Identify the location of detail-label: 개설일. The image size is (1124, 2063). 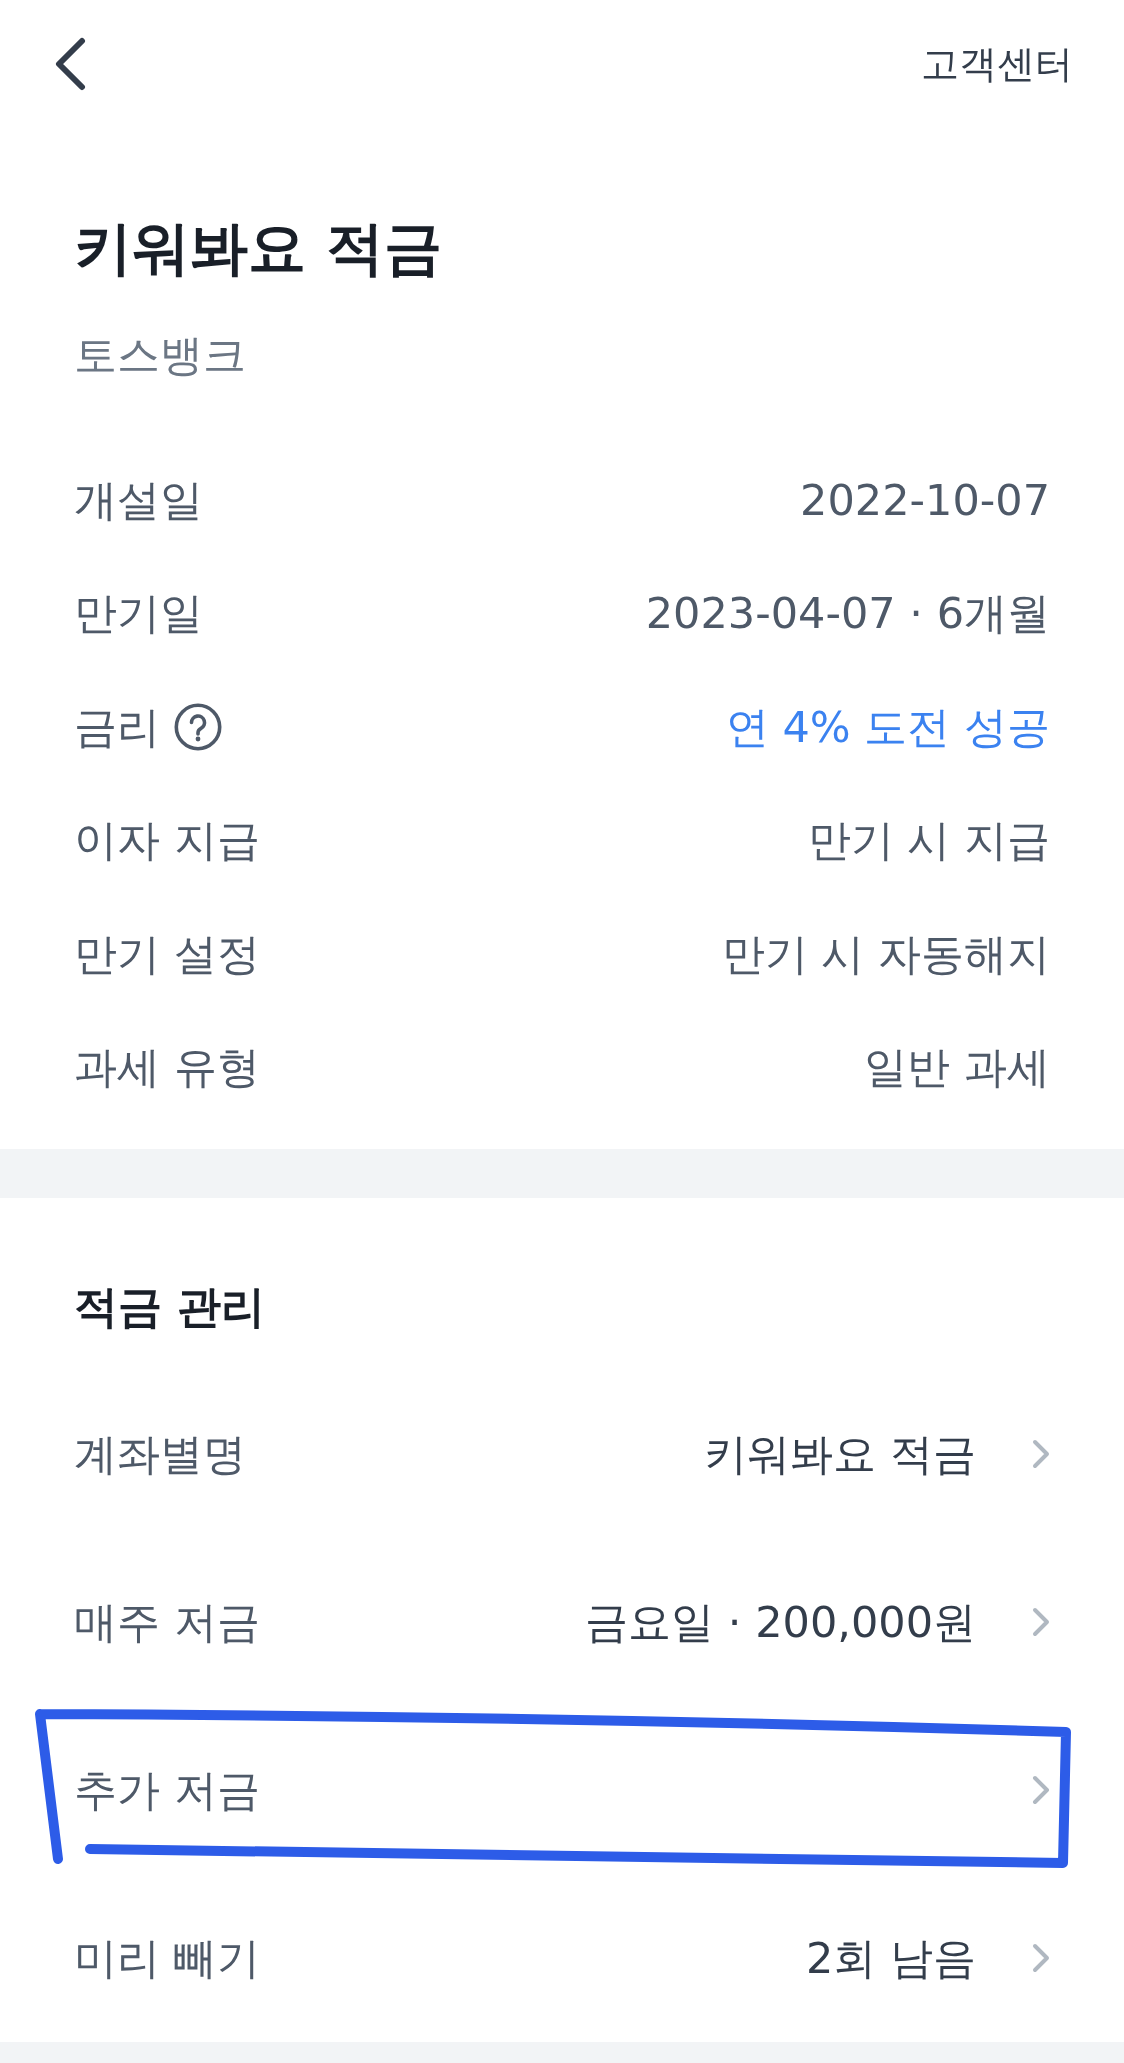
(138, 500).